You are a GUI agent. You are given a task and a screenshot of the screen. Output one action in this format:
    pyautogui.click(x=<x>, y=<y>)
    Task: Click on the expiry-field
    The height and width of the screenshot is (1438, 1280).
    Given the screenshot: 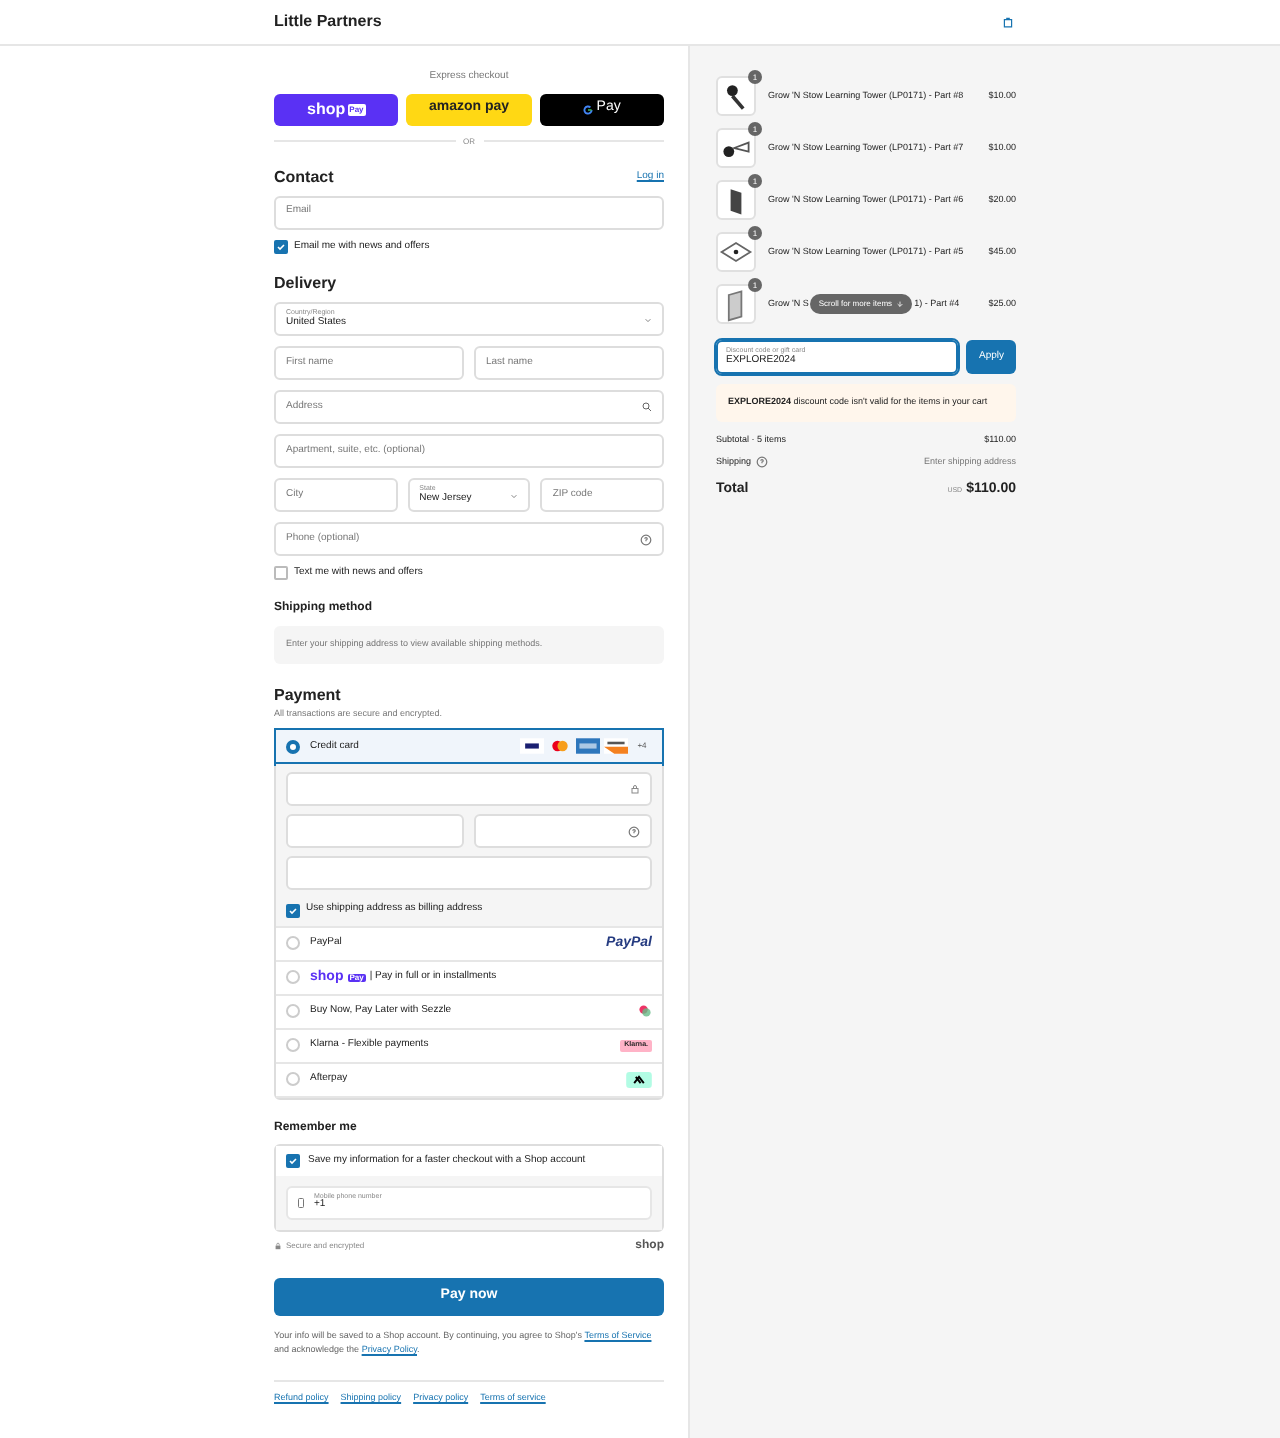 What is the action you would take?
    pyautogui.click(x=375, y=831)
    